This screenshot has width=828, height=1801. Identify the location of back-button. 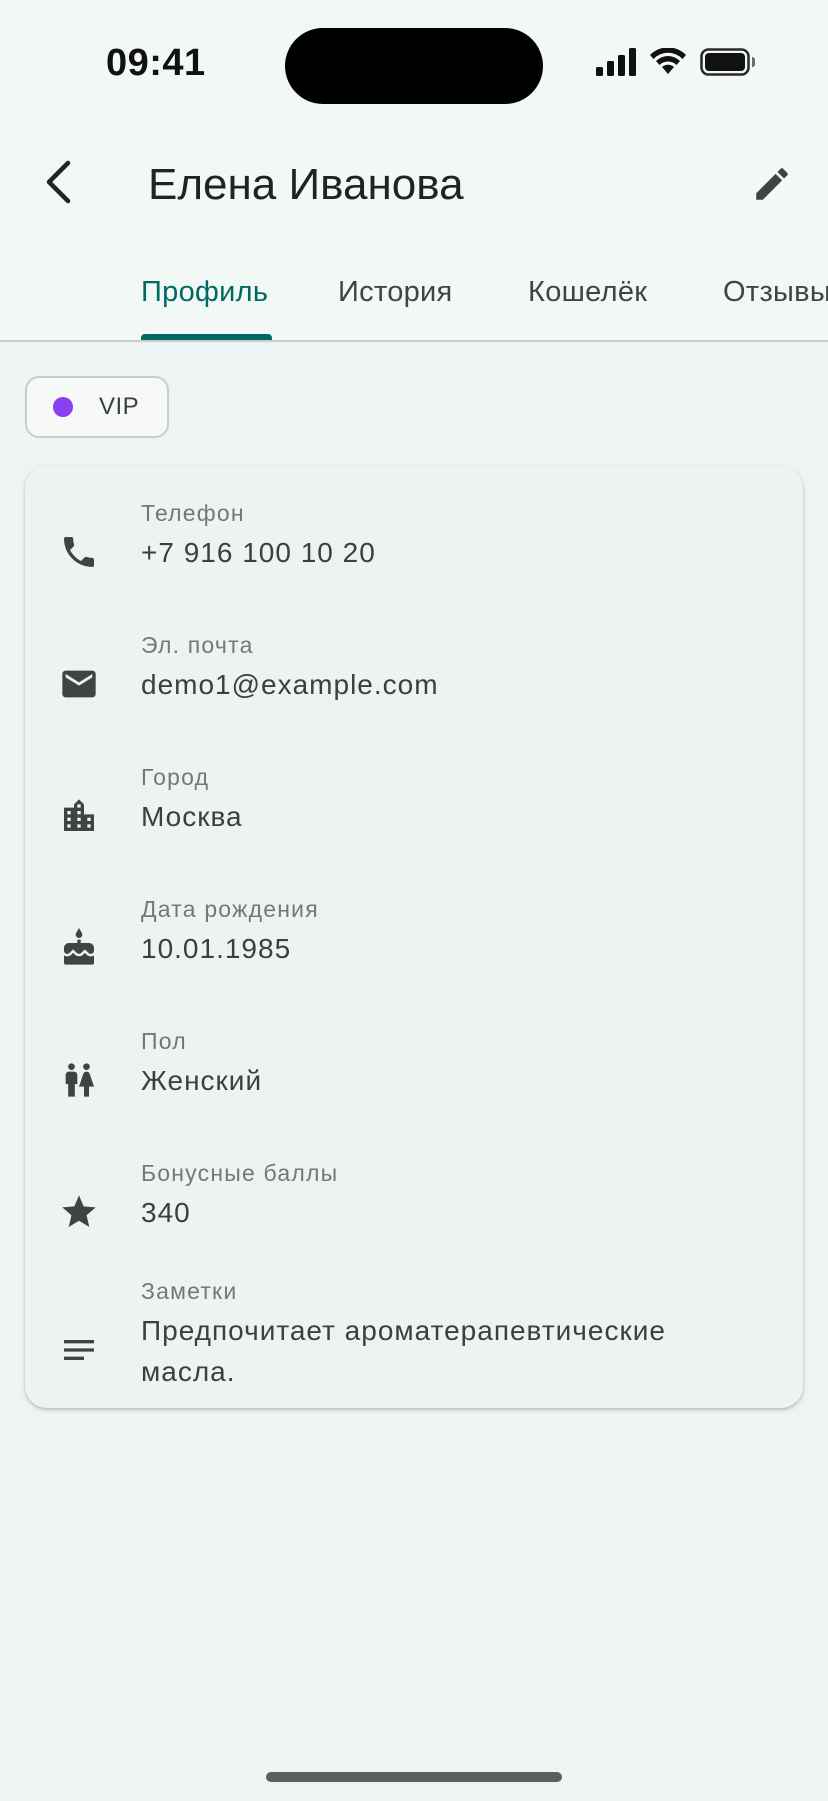
(58, 184).